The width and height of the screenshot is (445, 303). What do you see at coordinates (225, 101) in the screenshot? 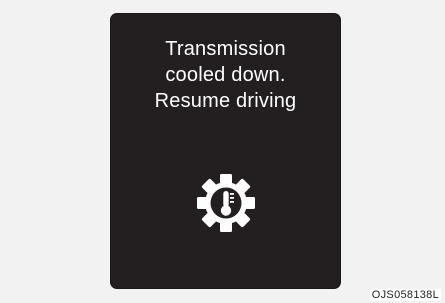
I see `message-line-3: Resume driving` at bounding box center [225, 101].